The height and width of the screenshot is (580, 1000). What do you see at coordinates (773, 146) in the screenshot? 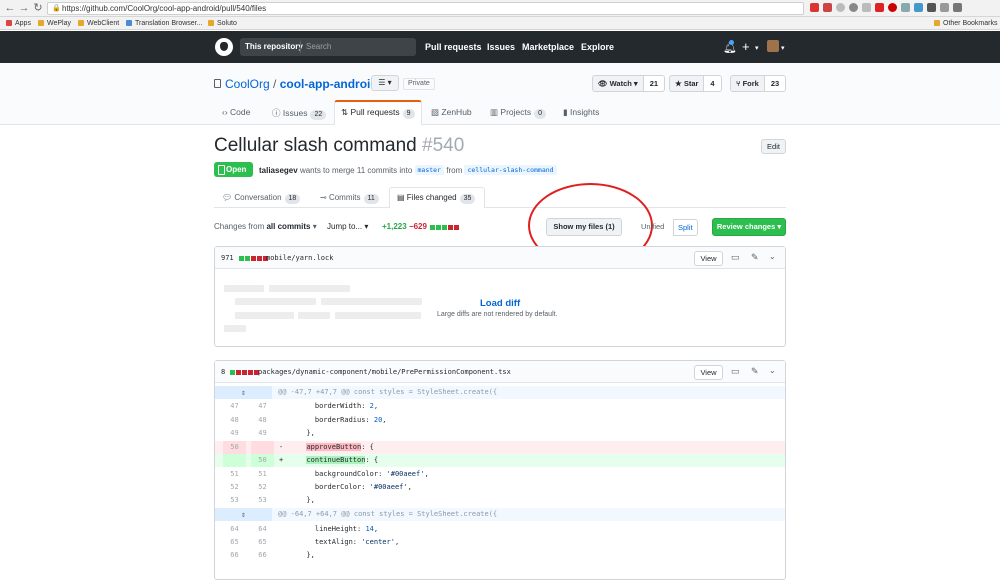
I see `edit-button: Edit` at bounding box center [773, 146].